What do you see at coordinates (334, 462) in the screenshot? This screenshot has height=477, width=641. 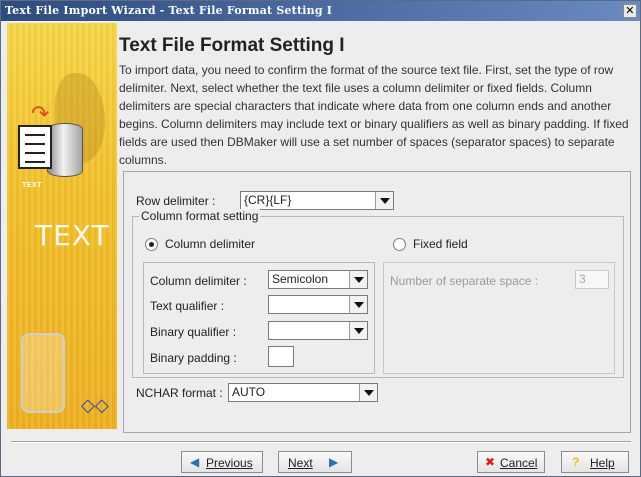 I see `arrow-right-icon: ▶` at bounding box center [334, 462].